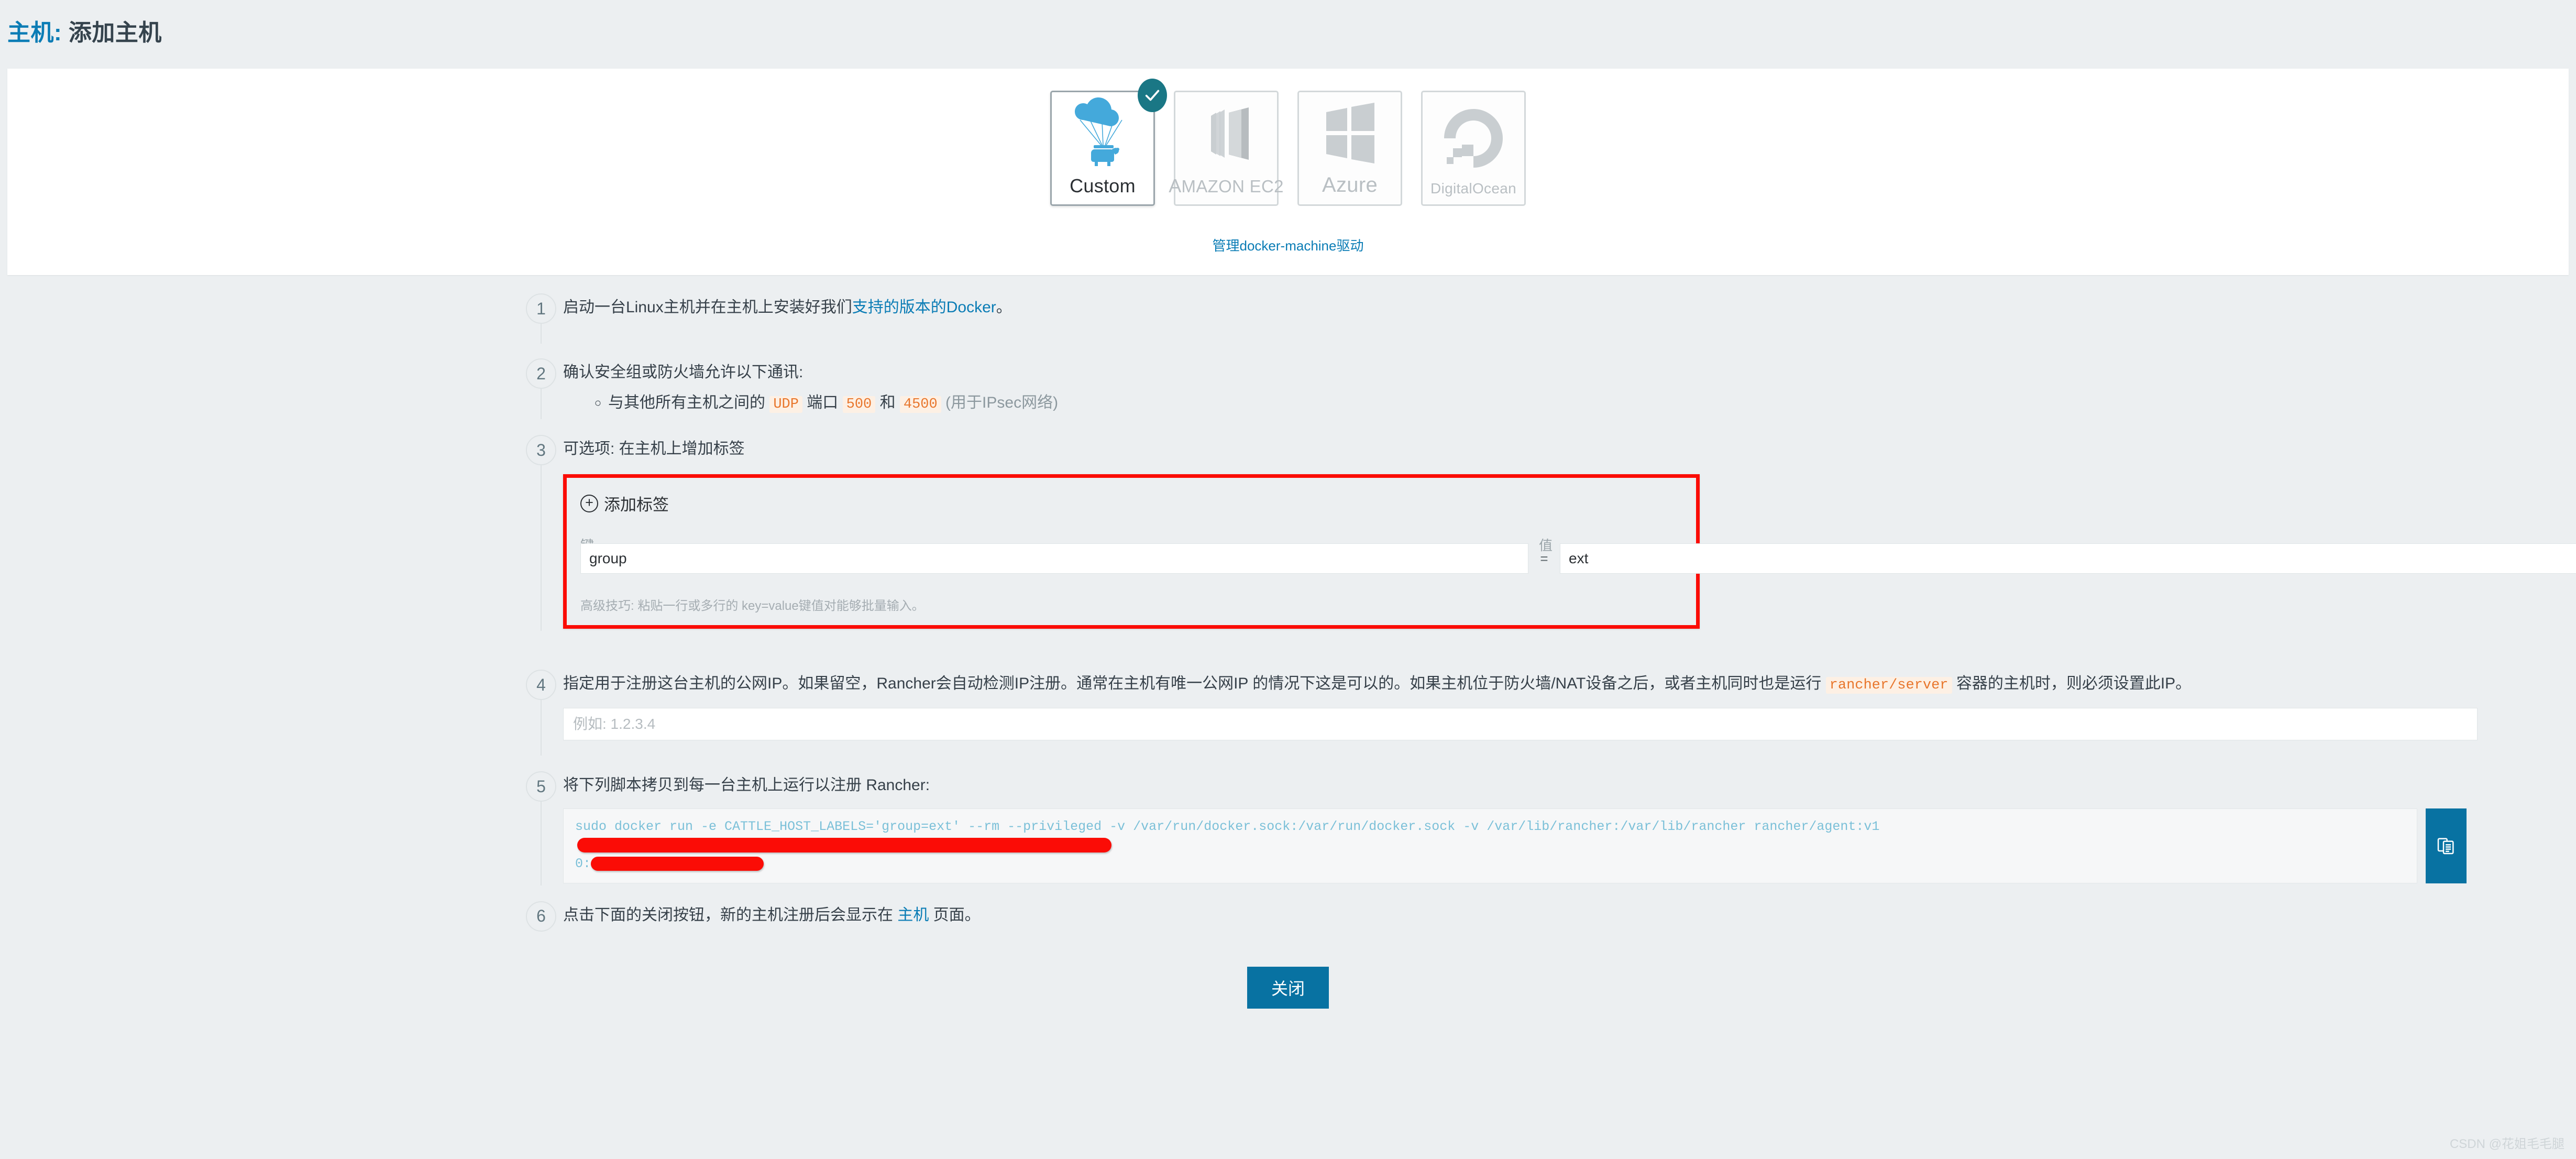 This screenshot has width=2576, height=1159. I want to click on labels-hint-text: 高级技巧: 粘贴一行或多行的 key=value键值对能够批量输入。, so click(752, 606).